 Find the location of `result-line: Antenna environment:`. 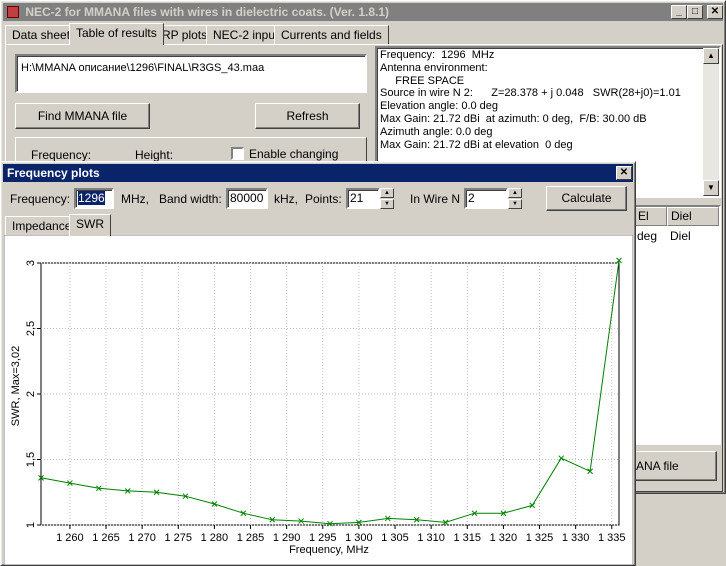

result-line: Antenna environment: is located at coordinates (434, 67).